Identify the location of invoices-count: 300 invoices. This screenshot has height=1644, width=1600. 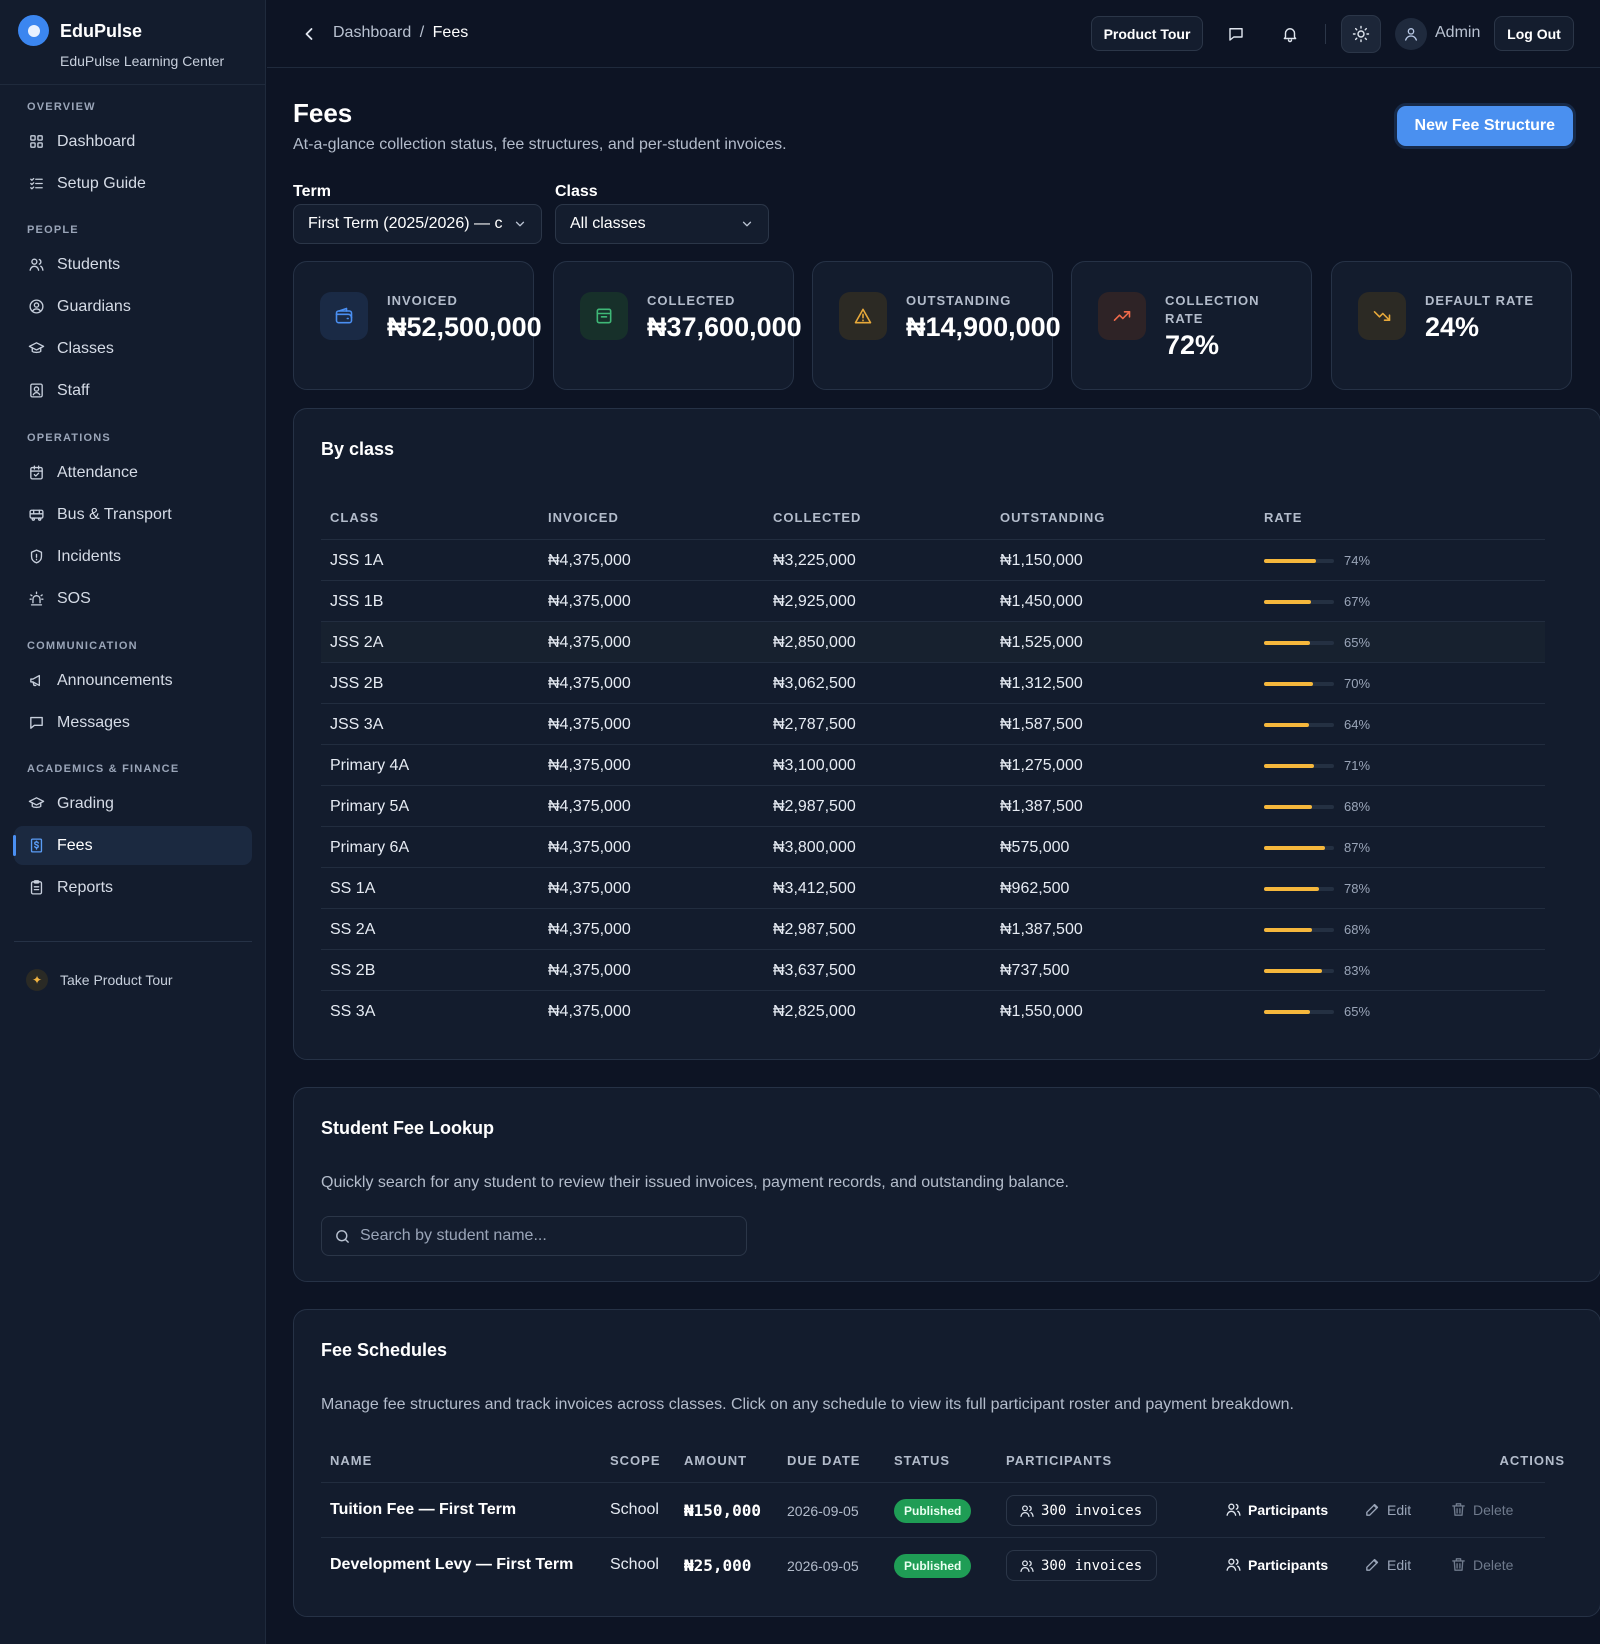
(1092, 1565).